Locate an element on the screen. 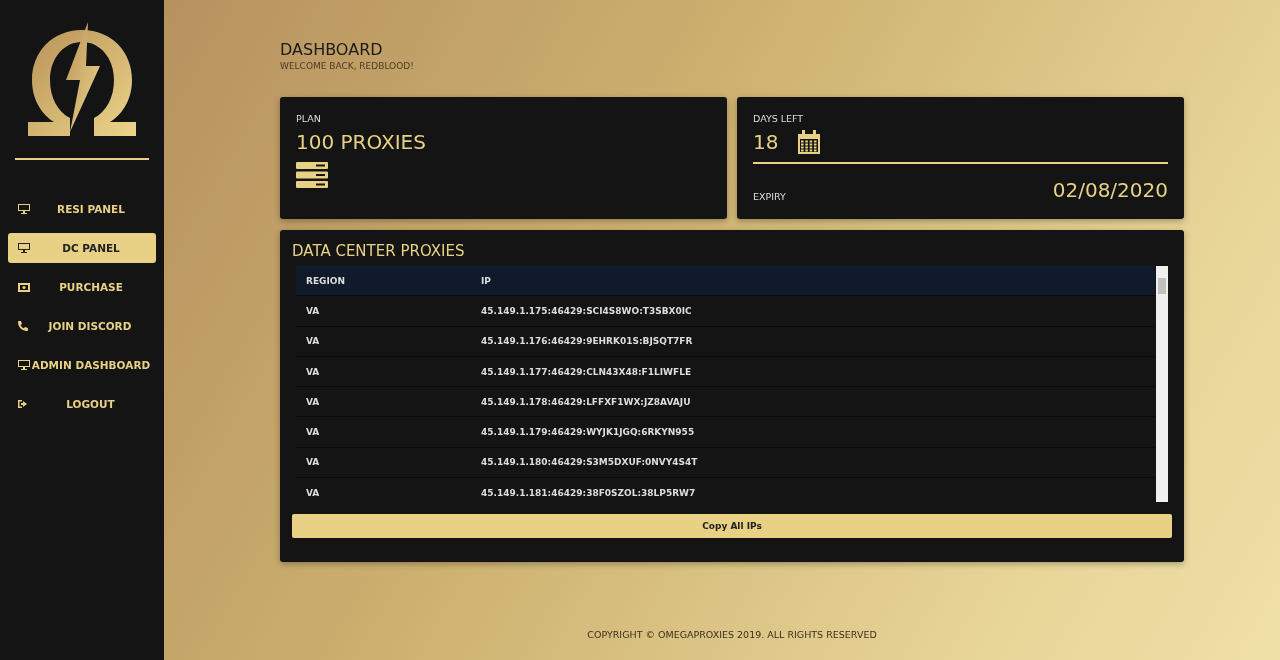 The width and height of the screenshot is (1280, 660). expiry-date: 02/08/2020 is located at coordinates (1110, 190).